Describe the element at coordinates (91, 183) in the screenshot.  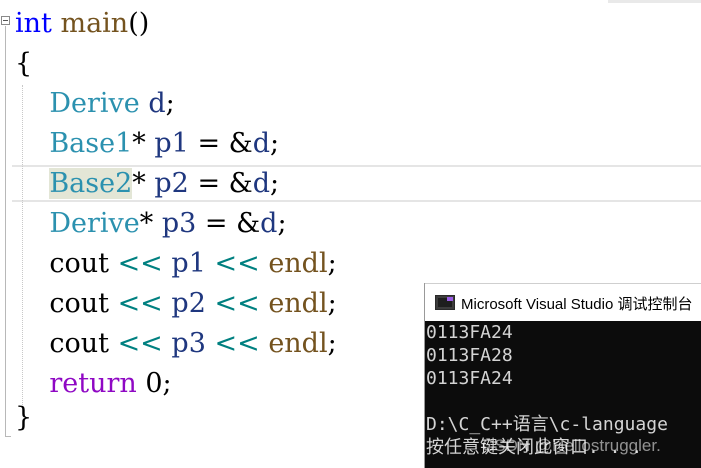
I see `code-token: Base2` at that location.